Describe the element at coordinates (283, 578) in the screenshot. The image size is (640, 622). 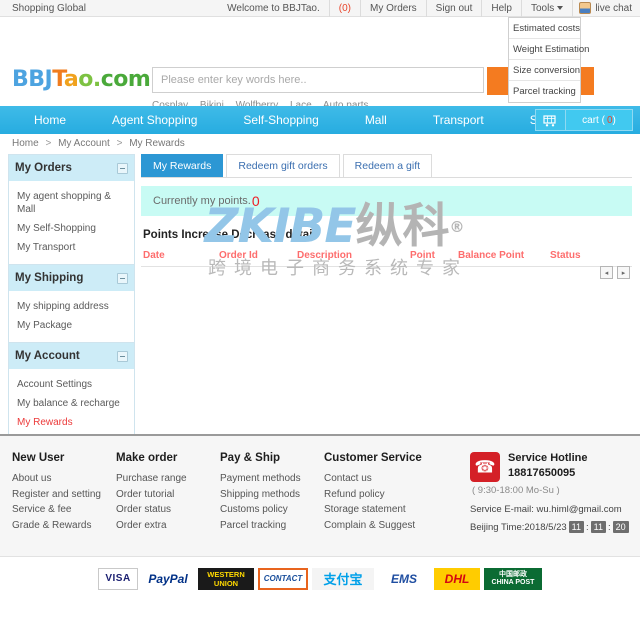
I see `contact-logo-icon: CONTACT` at that location.